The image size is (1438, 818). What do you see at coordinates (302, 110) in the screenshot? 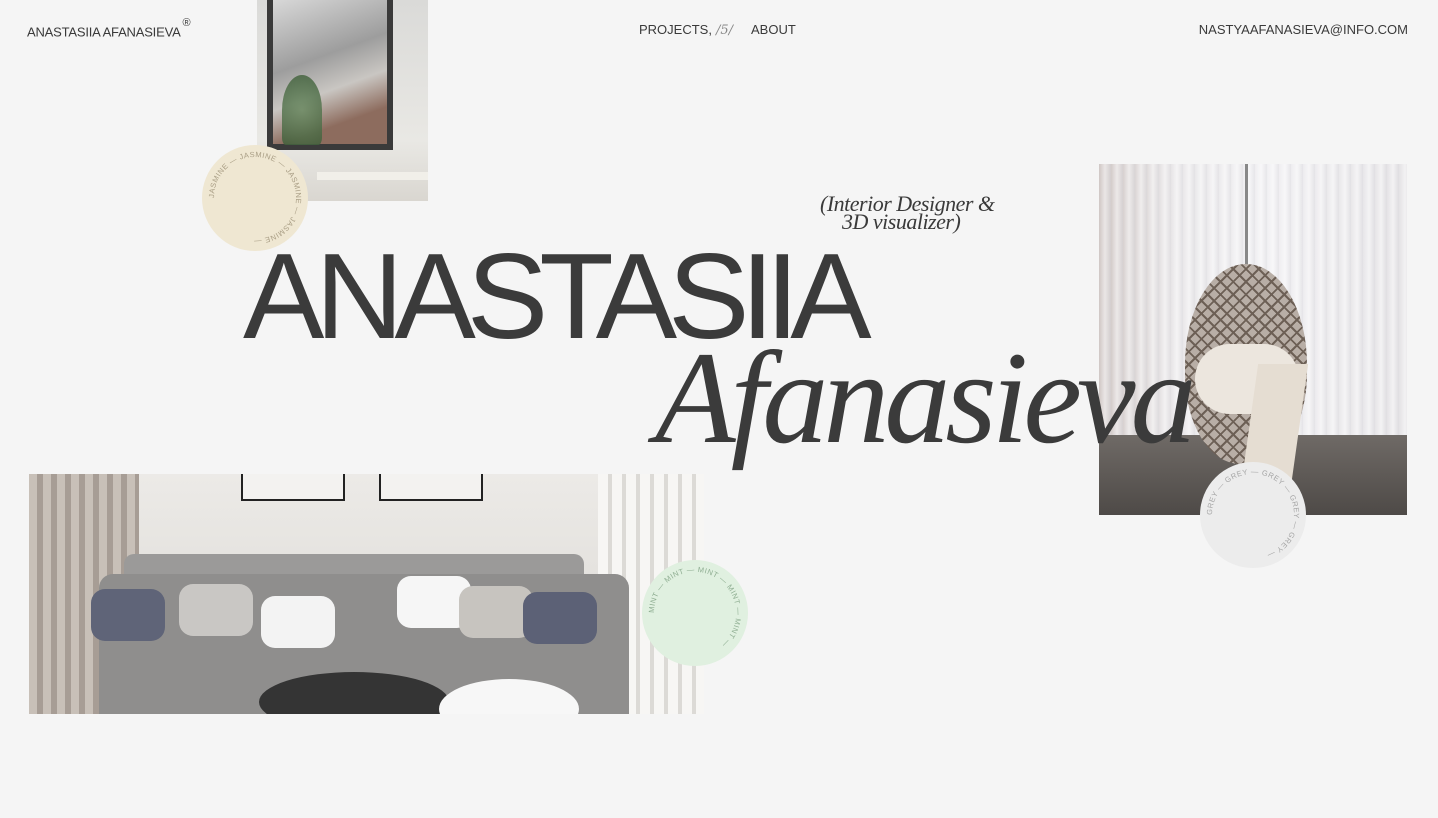
I see `plant-decoration` at bounding box center [302, 110].